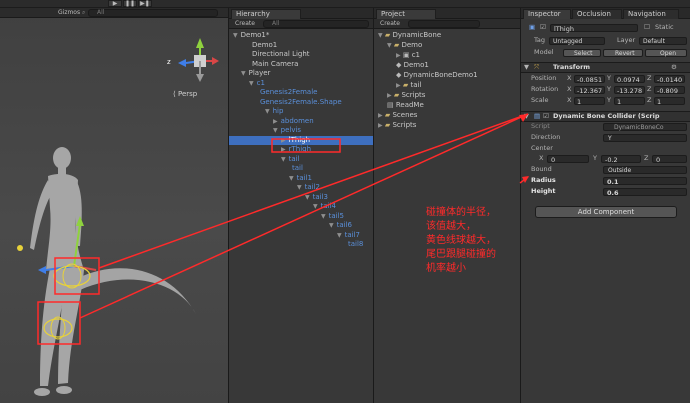 Image resolution: width=690 pixels, height=403 pixels. Describe the element at coordinates (296, 149) in the screenshot. I see `hierarchy-item: ▶ rThigh` at that location.